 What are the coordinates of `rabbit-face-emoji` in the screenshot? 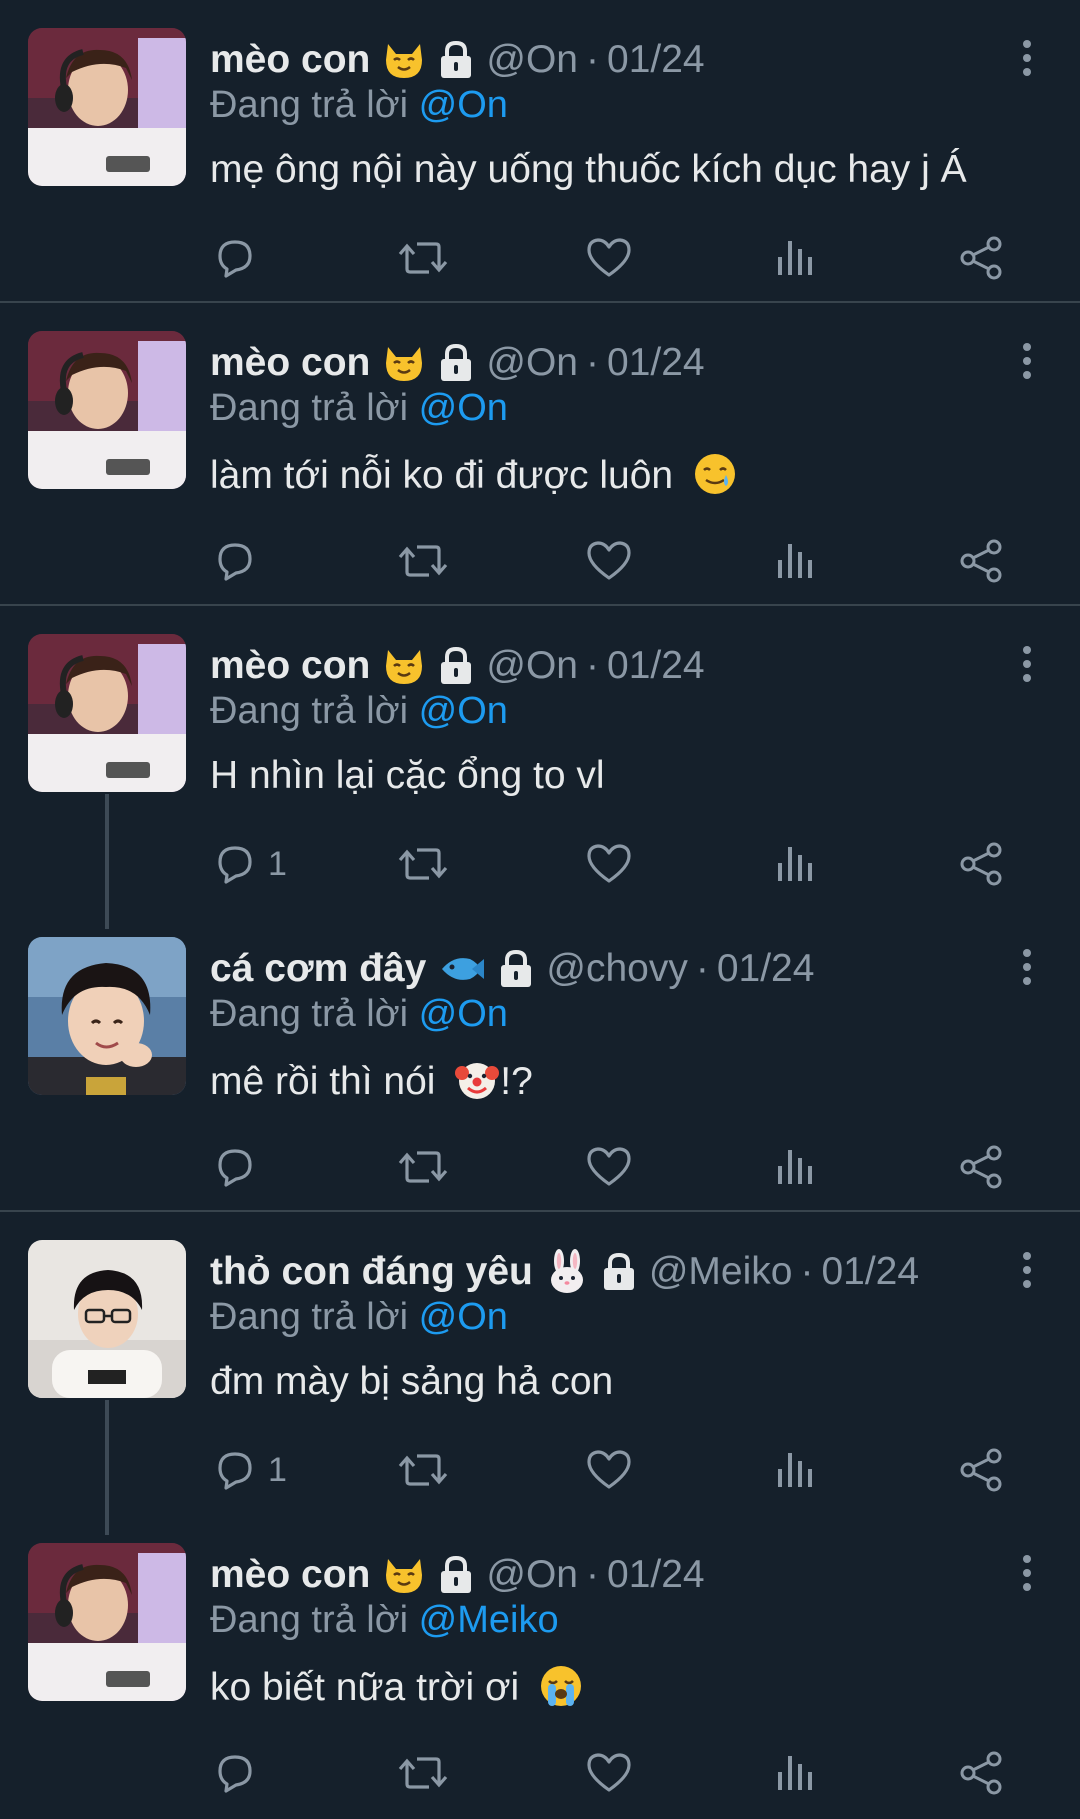 It's located at (567, 1272).